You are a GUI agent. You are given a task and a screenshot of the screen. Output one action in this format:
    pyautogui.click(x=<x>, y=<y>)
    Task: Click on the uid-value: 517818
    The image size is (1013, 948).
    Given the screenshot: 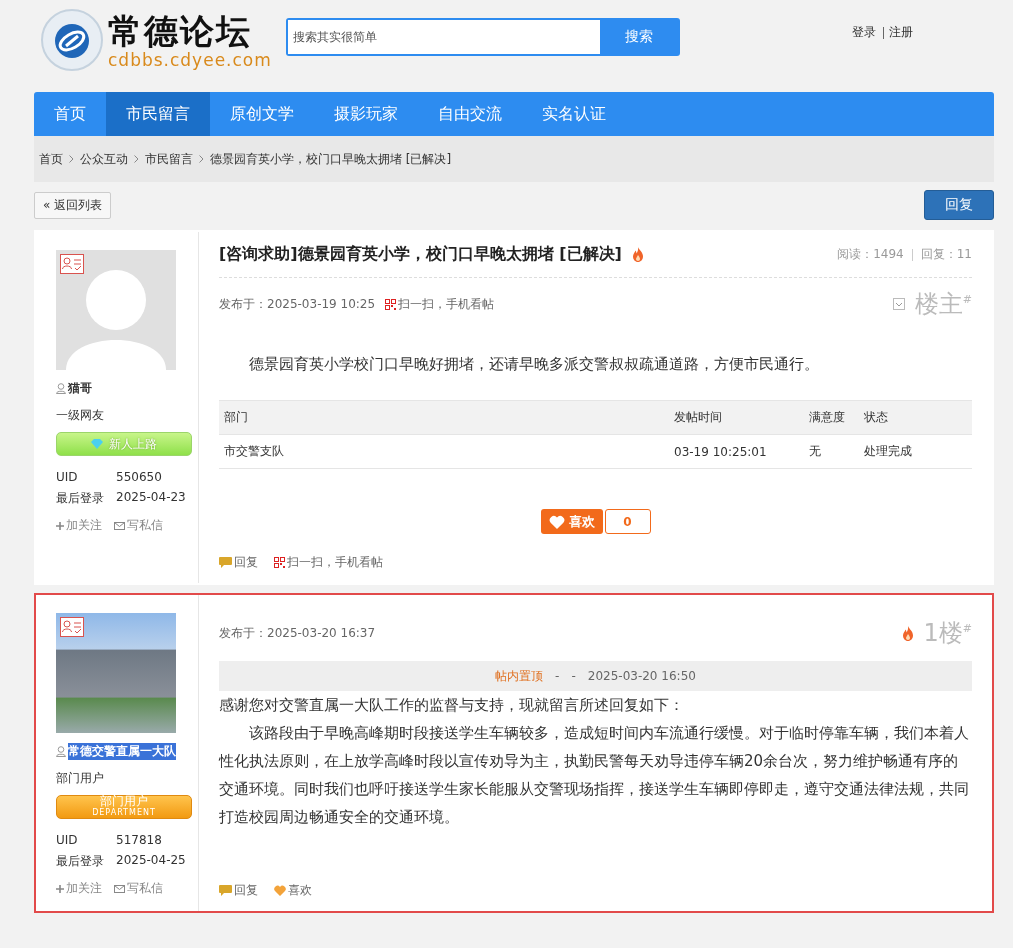 What is the action you would take?
    pyautogui.click(x=139, y=840)
    